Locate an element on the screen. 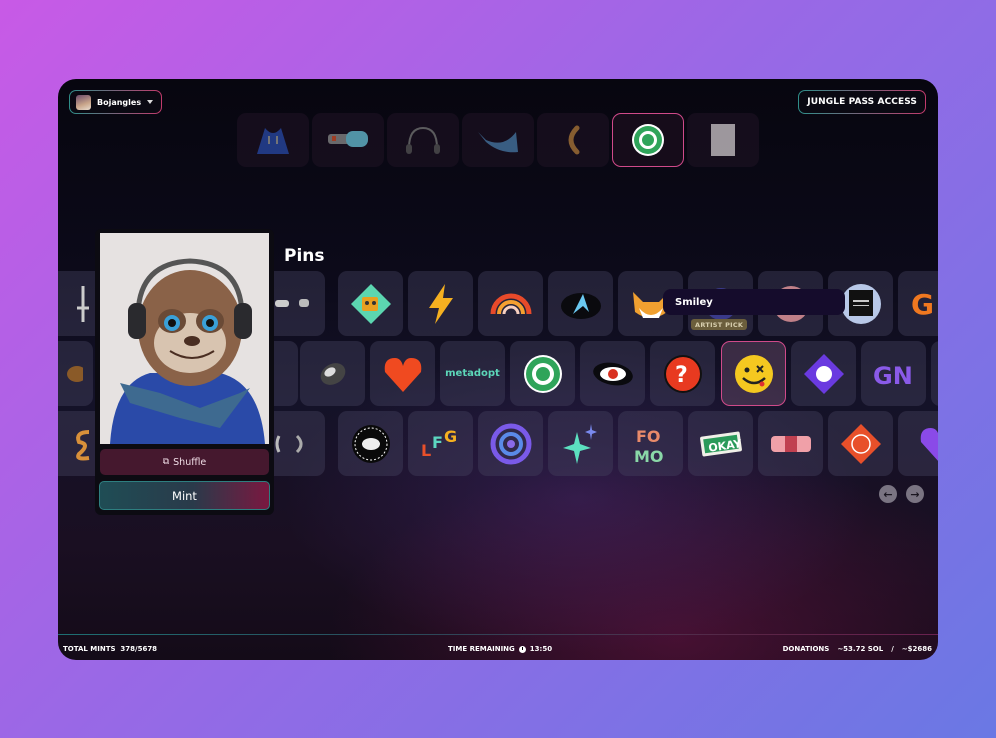  pin-tile-okay: OKAY is located at coordinates (720, 443).